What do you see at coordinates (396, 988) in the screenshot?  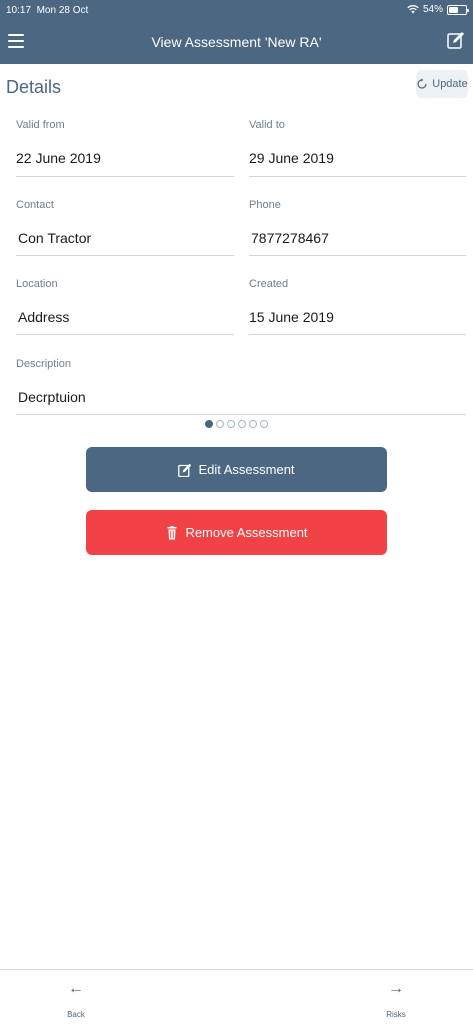 I see `arrow-right-icon: →` at bounding box center [396, 988].